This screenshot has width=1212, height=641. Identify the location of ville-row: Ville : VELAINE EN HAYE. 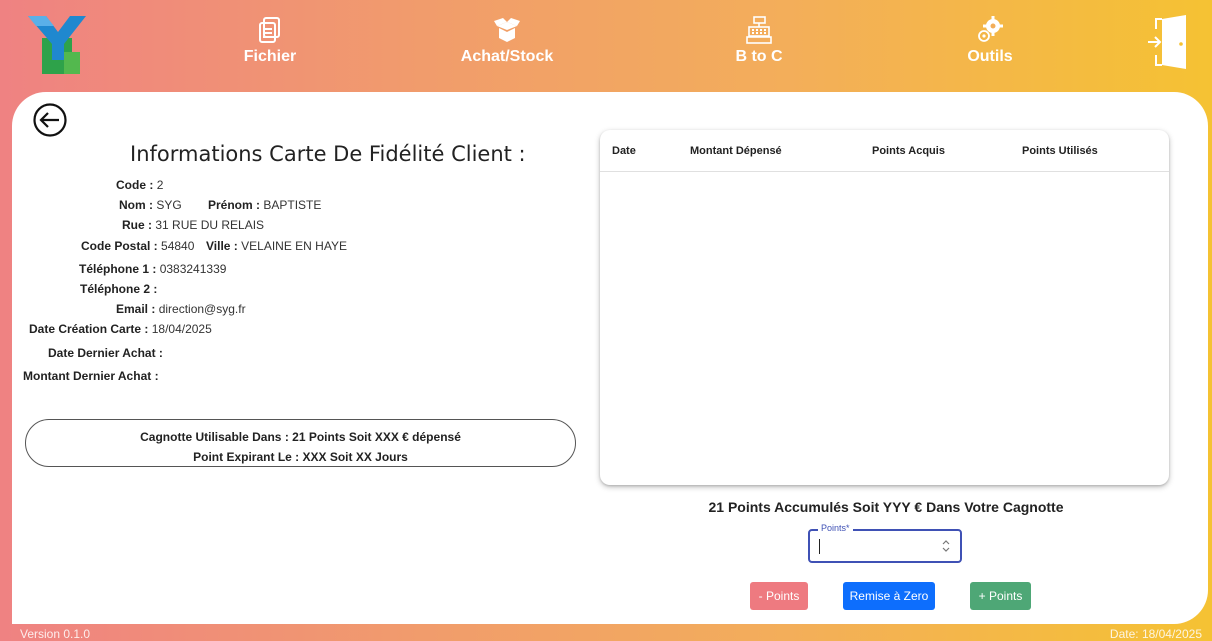
(276, 246).